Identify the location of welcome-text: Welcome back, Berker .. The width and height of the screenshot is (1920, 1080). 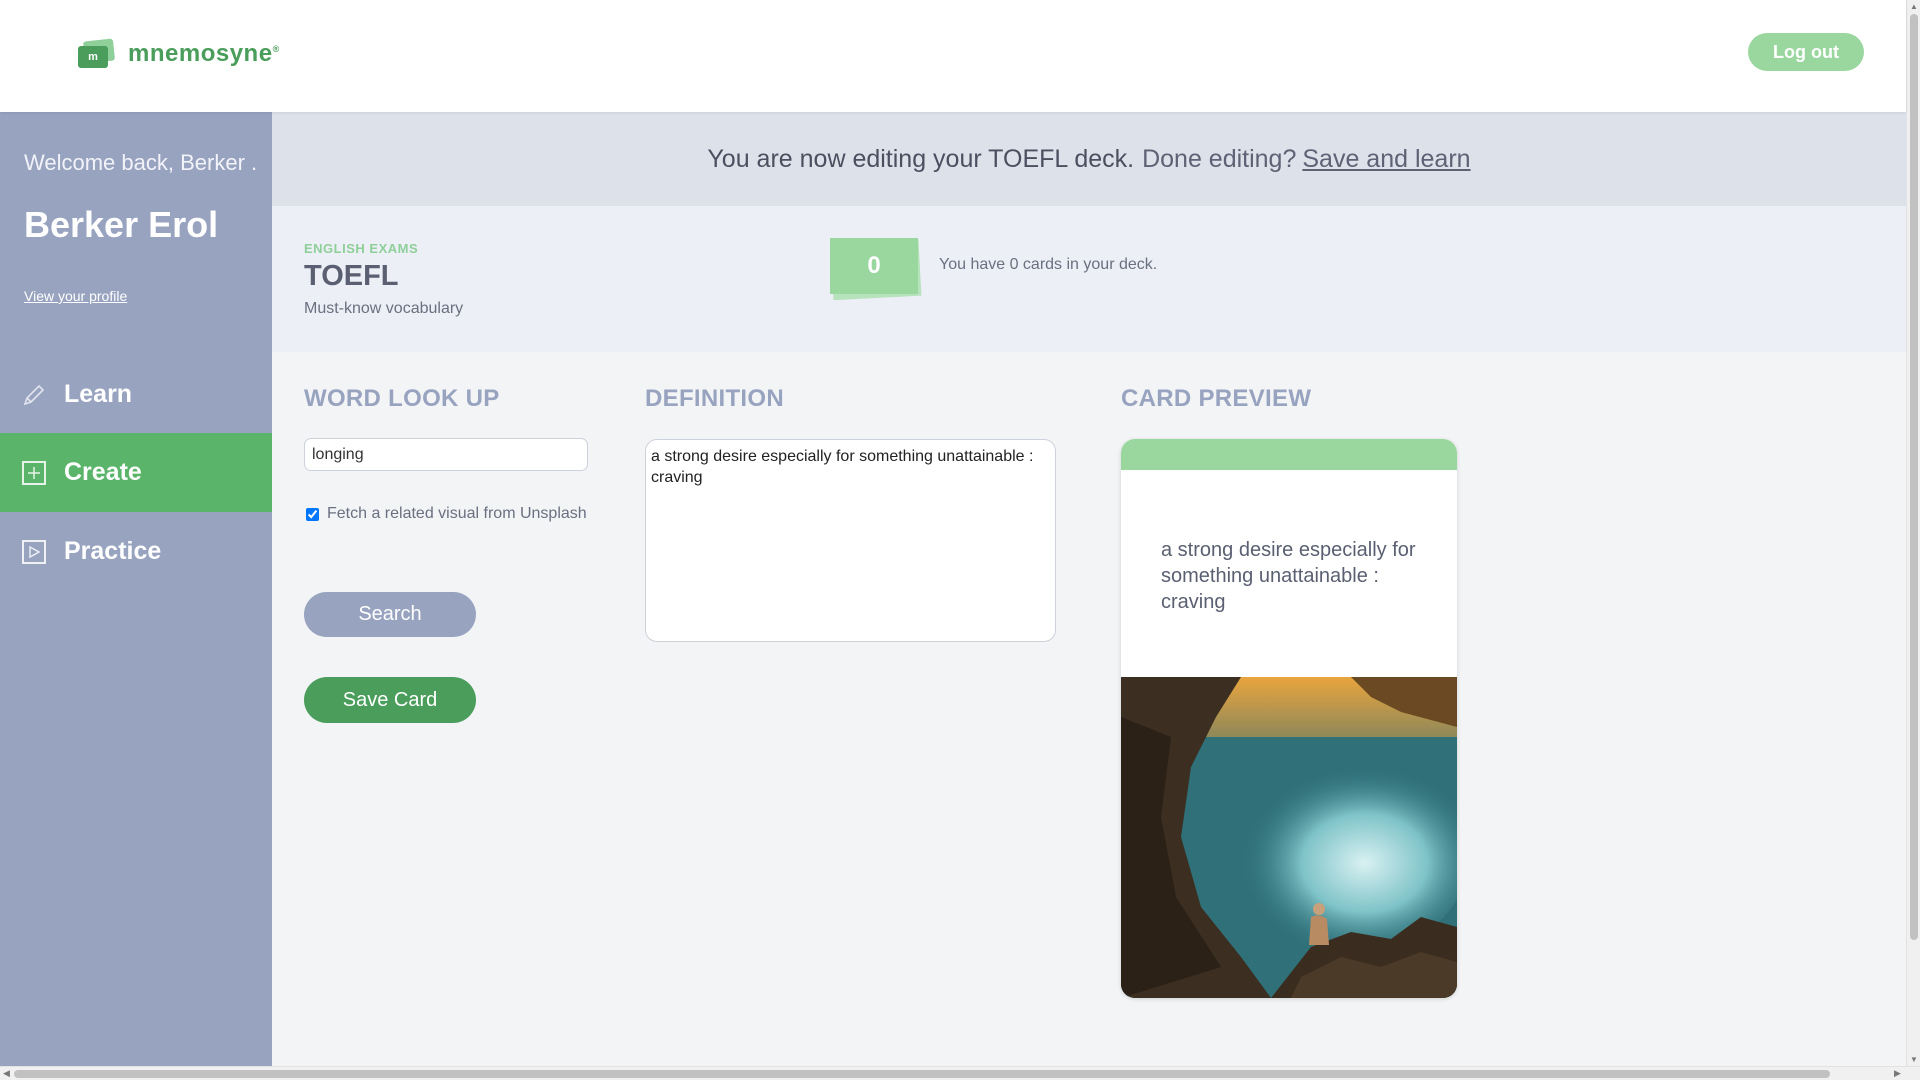
(141, 162).